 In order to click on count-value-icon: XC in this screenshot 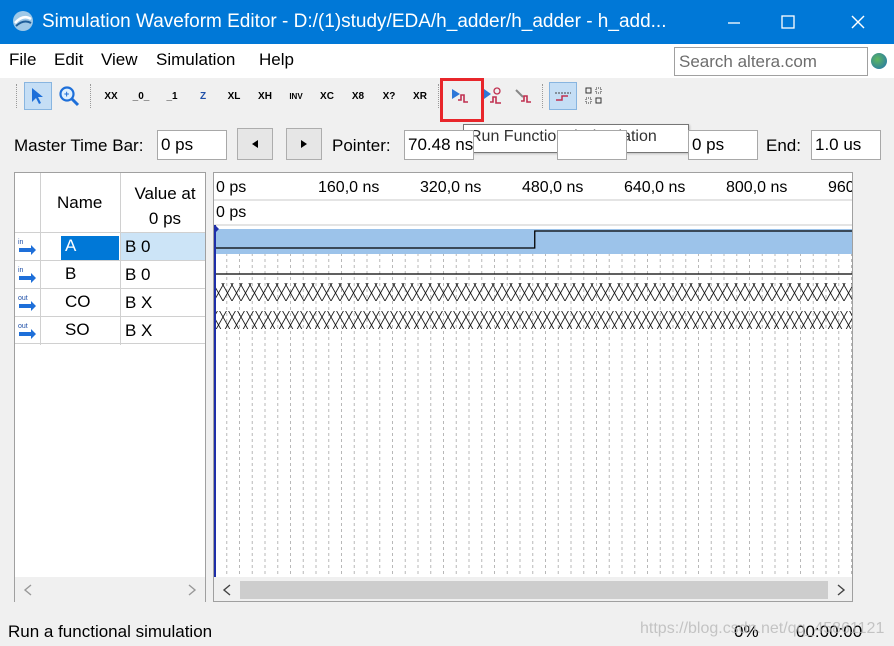, I will do `click(327, 96)`.